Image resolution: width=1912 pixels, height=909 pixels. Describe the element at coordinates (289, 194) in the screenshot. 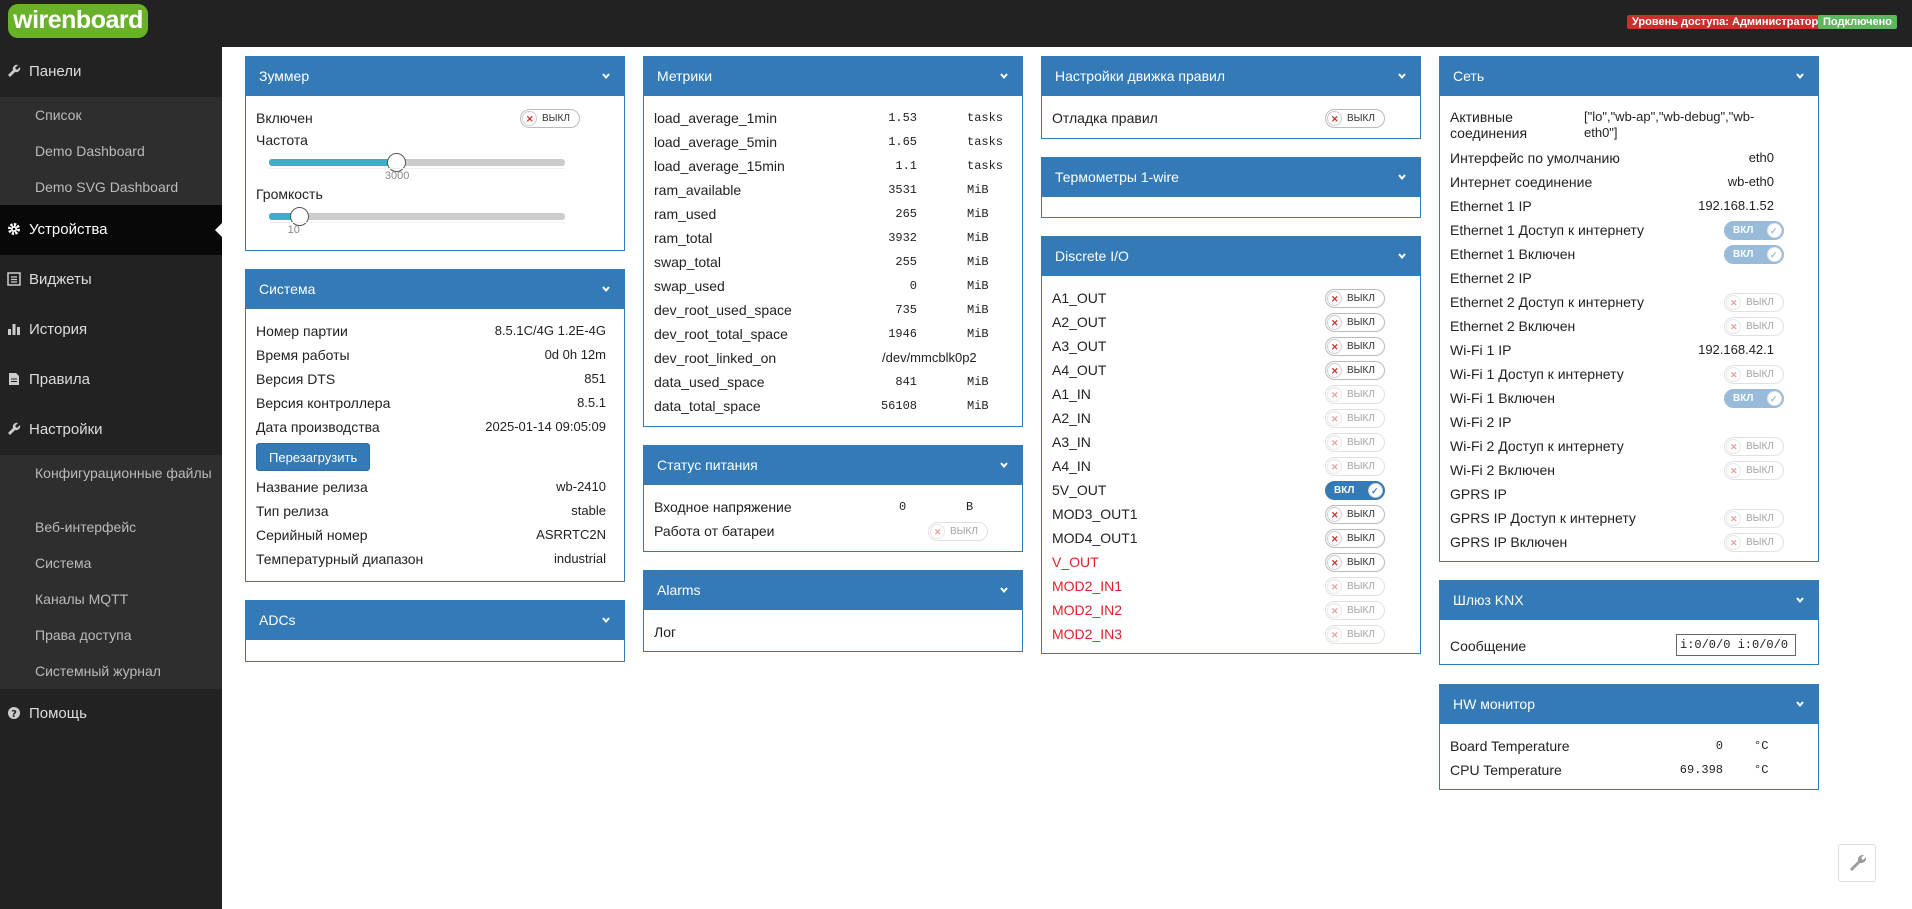

I see `volume-label: Громкость` at that location.